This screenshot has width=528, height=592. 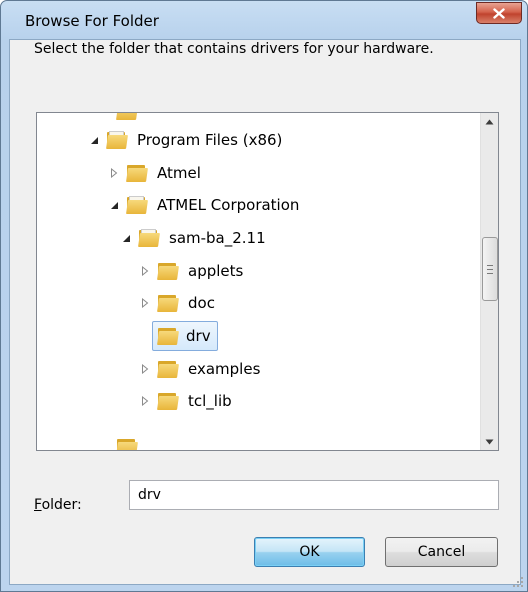 I want to click on tree-item-sam-ba: sam-ba_2.11, so click(x=192, y=238).